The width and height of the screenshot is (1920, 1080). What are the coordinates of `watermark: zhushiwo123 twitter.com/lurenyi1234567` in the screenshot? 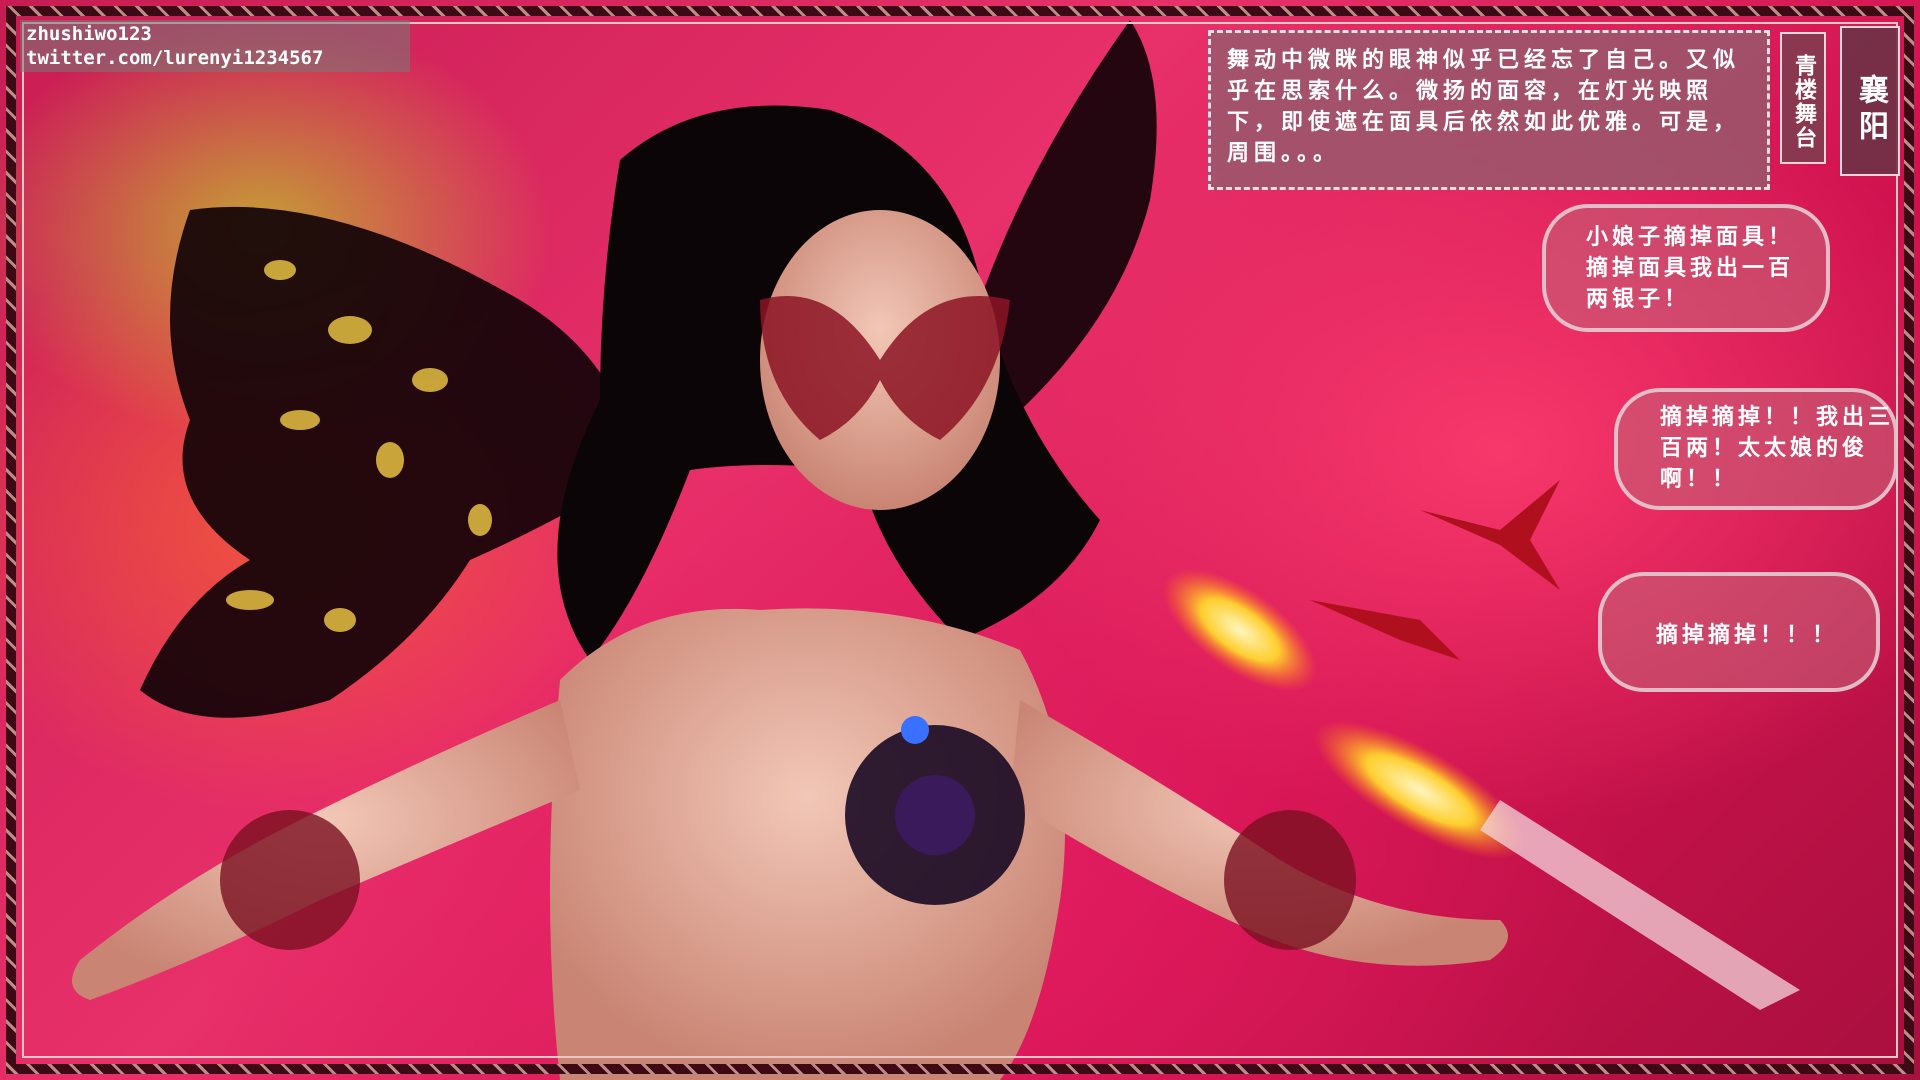 It's located at (215, 46).